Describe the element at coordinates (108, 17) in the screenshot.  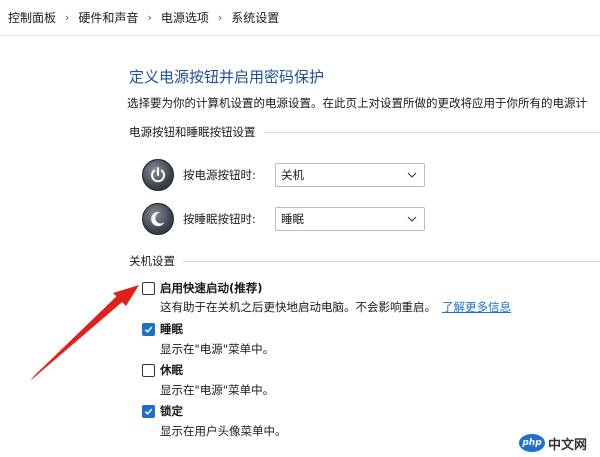
I see `breadcrumb-hardware-sound: 硬件和声音` at that location.